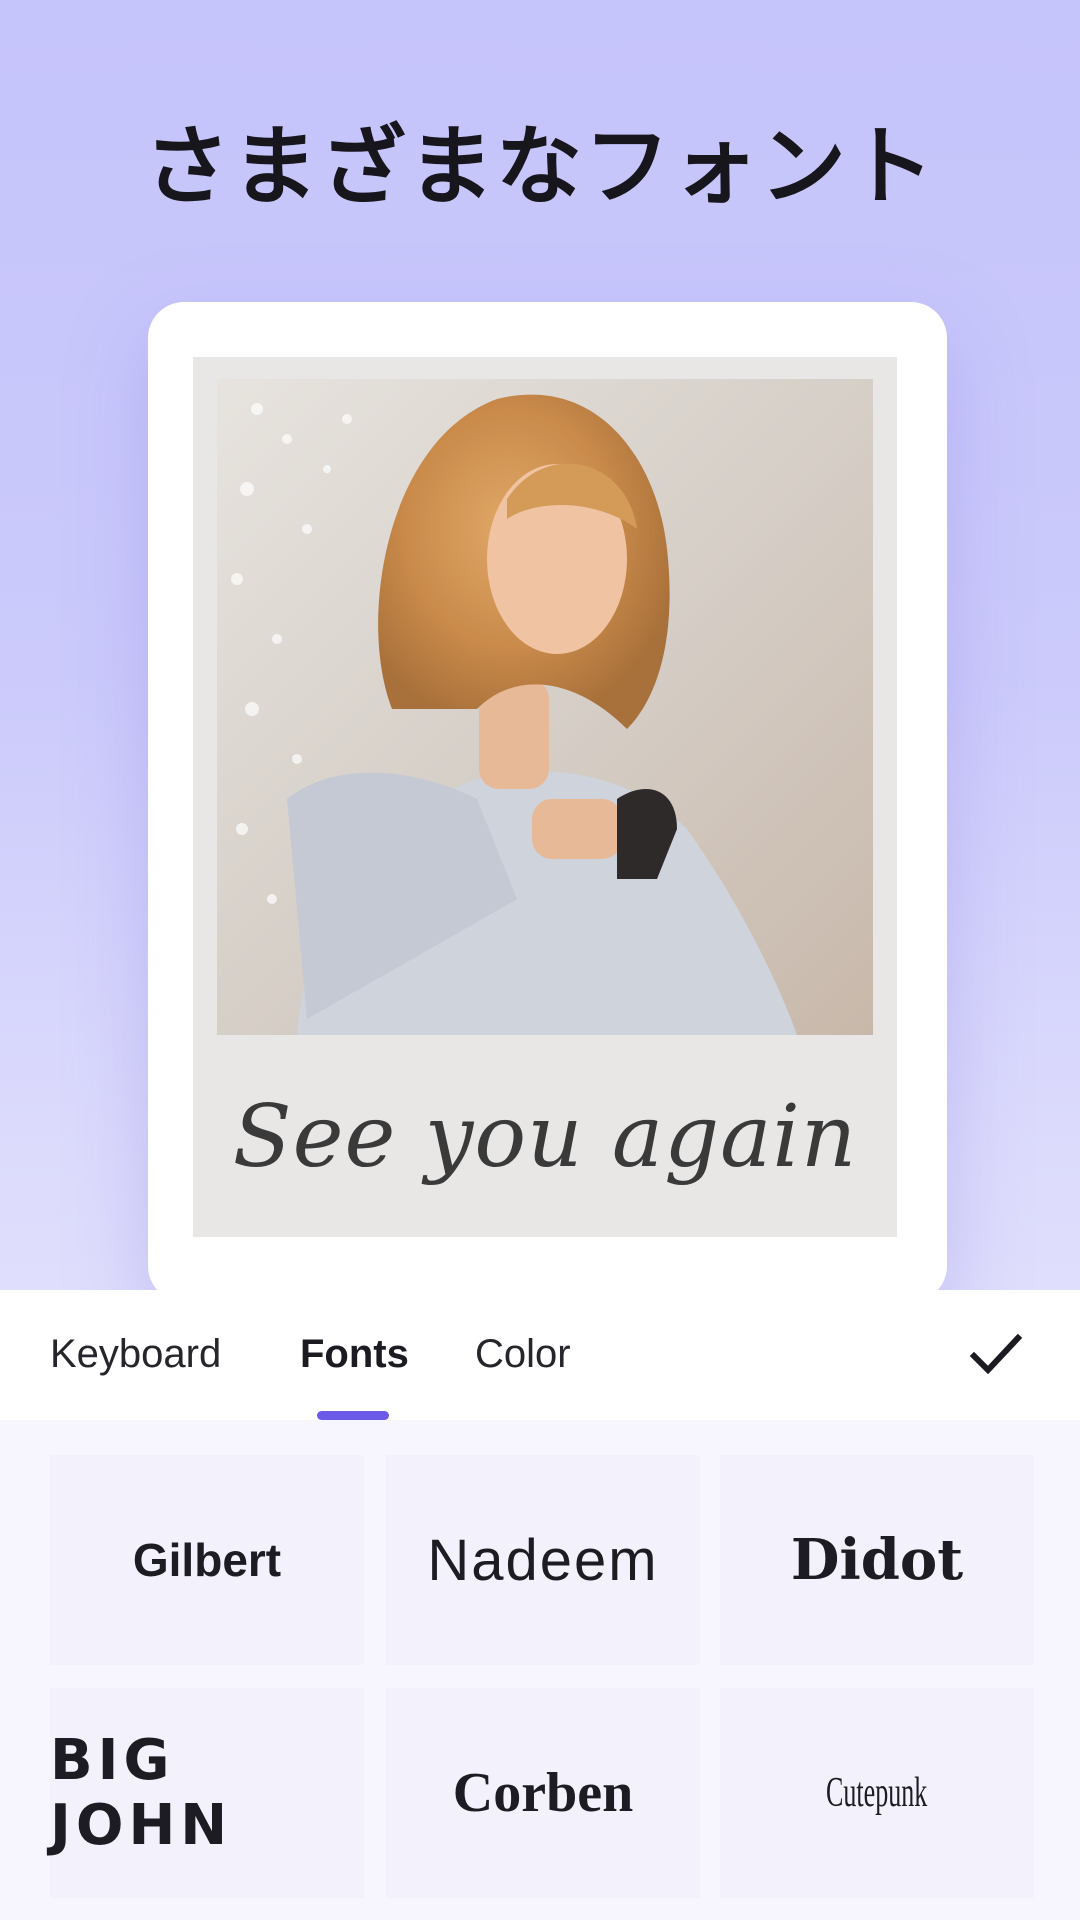 This screenshot has height=1920, width=1080. What do you see at coordinates (353, 1415) in the screenshot?
I see `tab-indicator` at bounding box center [353, 1415].